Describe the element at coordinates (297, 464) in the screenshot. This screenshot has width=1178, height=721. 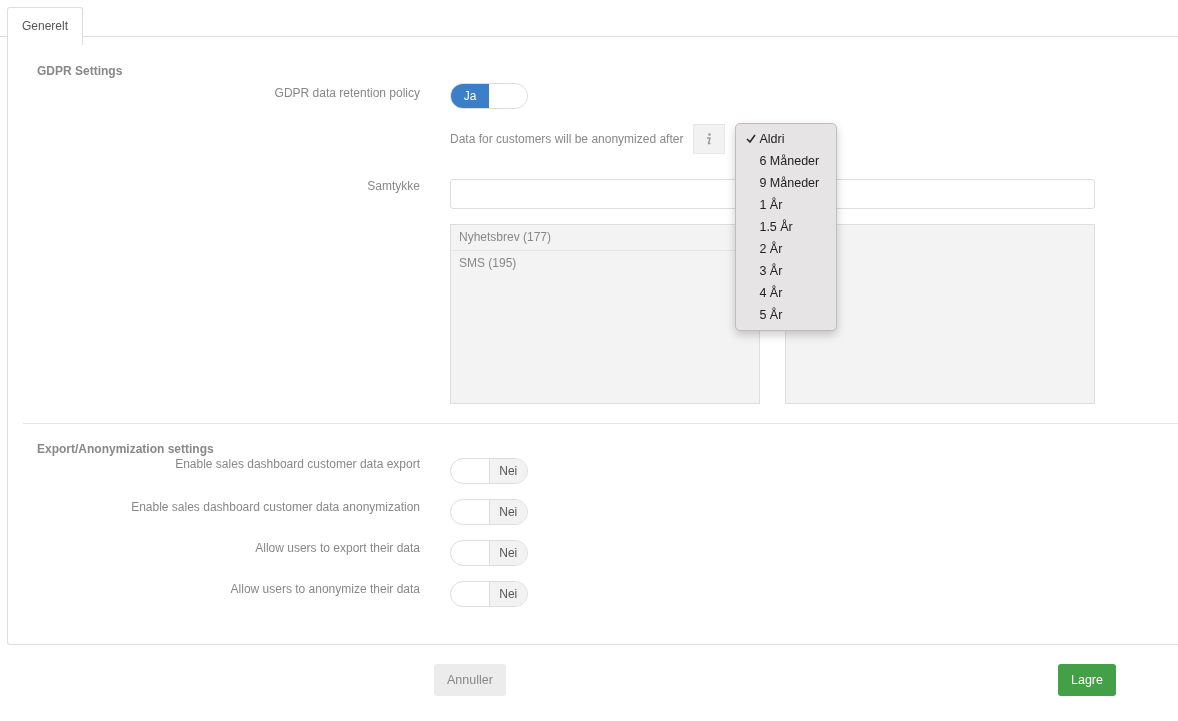
I see `field-label: Enable sales dashboard customer data export` at that location.